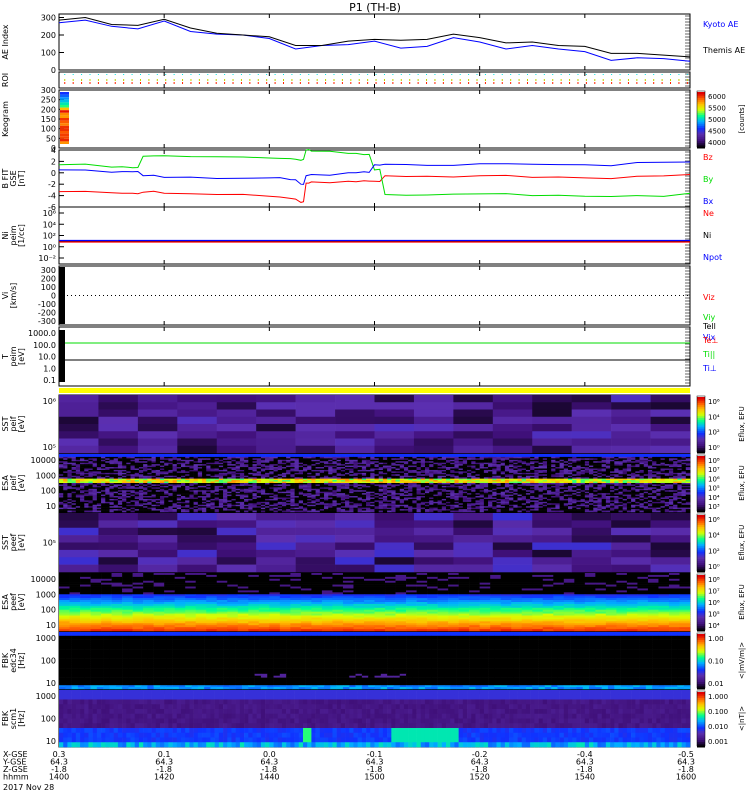  Describe the element at coordinates (49, 380) in the screenshot. I see `y-tick-label: 0.1` at that location.